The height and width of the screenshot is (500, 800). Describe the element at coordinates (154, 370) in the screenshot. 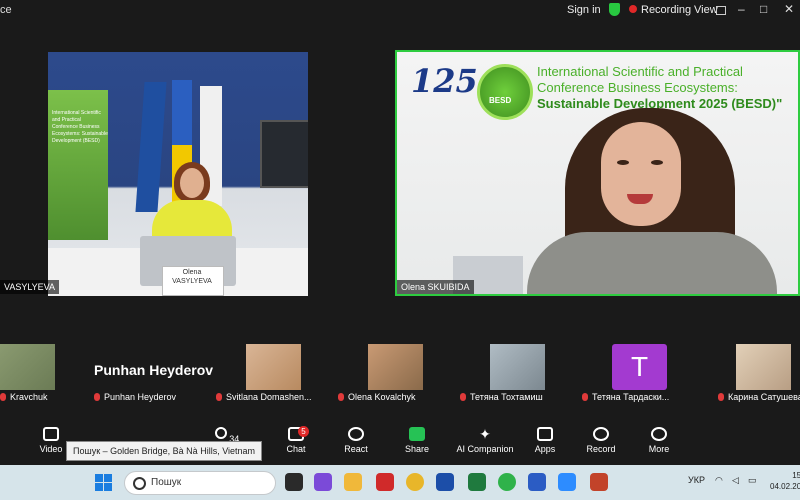

I see `participant-big-name: Punhan Heyderov` at that location.